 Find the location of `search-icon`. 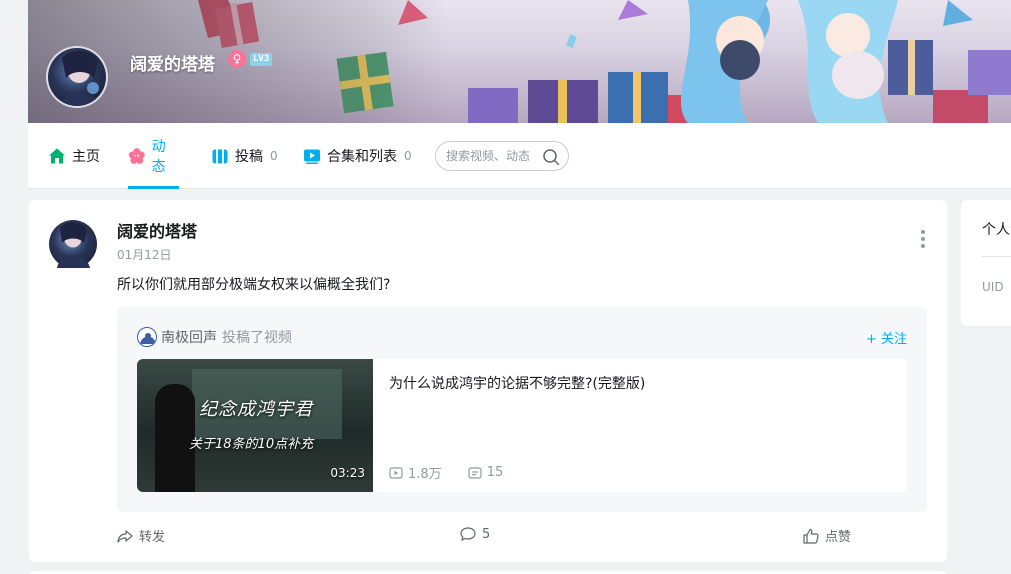

search-icon is located at coordinates (551, 157).